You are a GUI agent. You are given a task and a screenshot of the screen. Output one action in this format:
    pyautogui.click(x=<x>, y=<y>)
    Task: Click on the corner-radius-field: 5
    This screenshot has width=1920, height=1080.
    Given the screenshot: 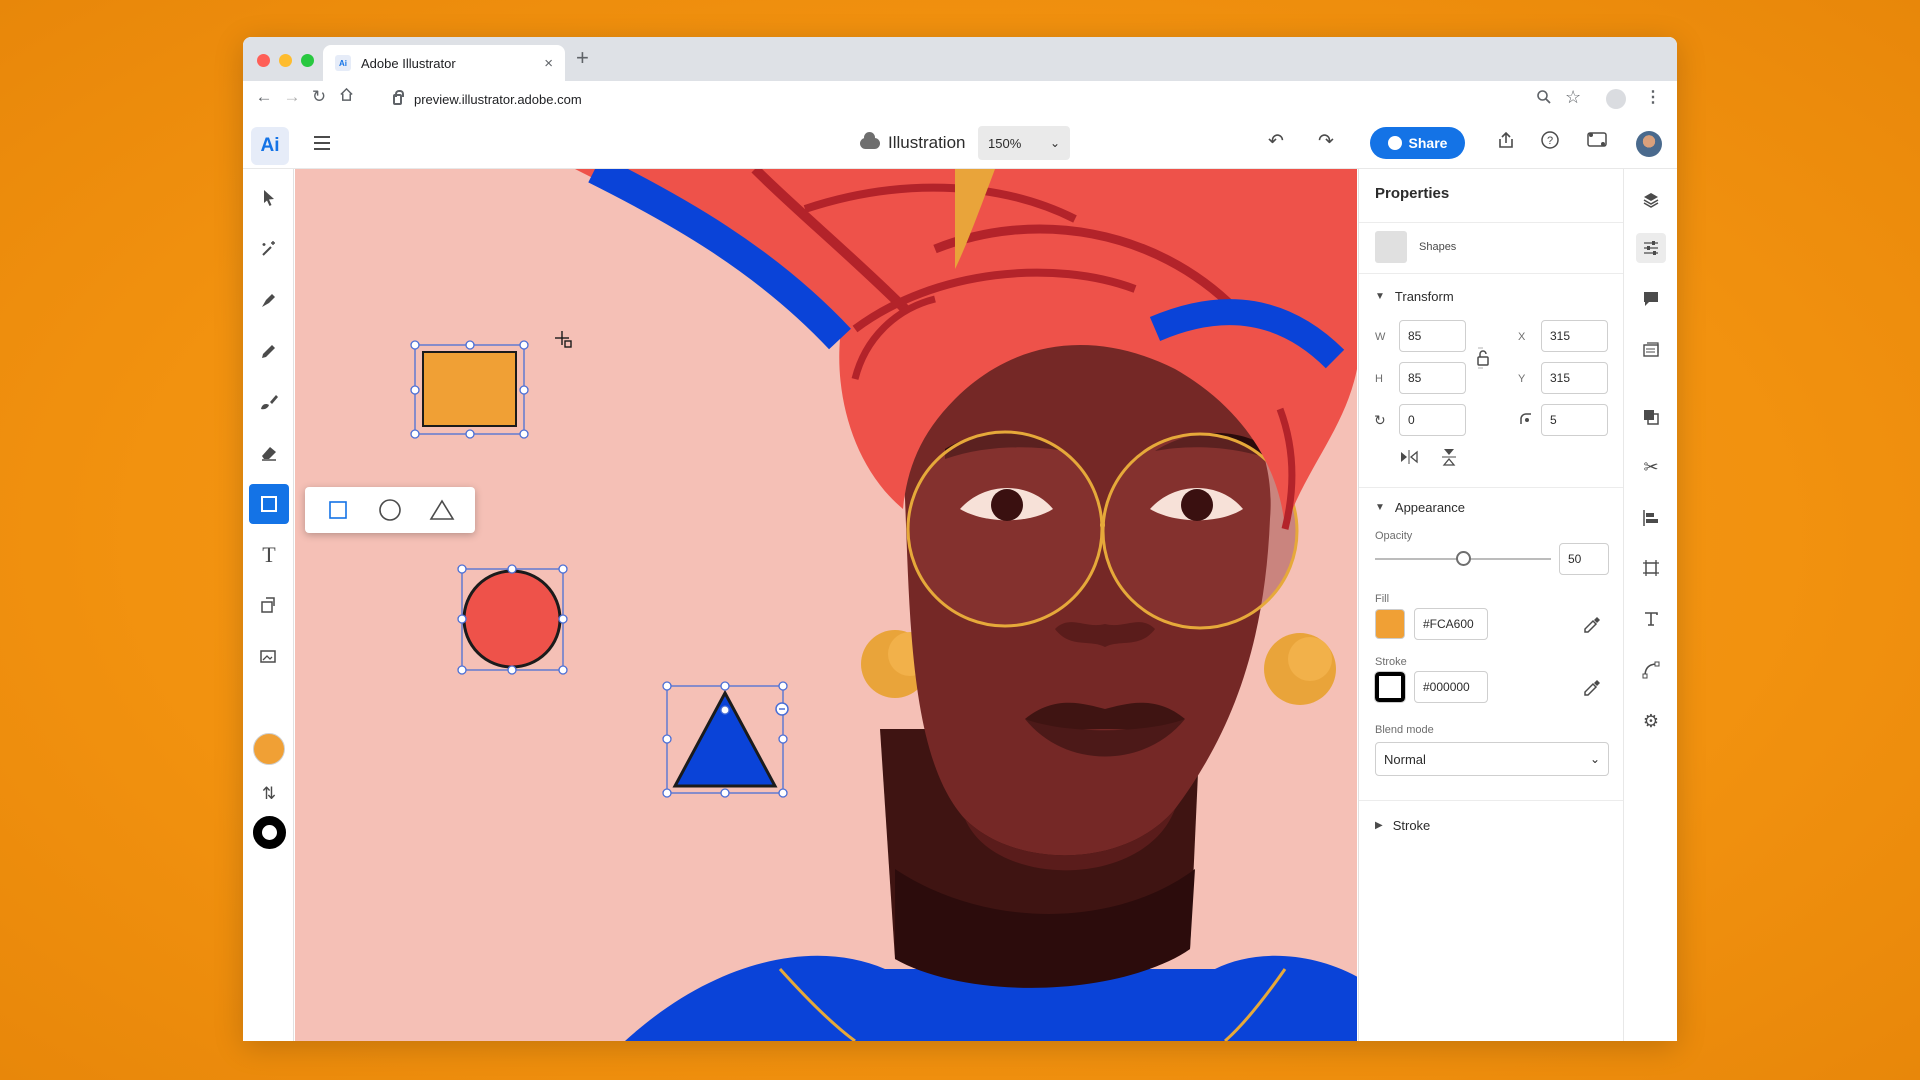 What is the action you would take?
    pyautogui.click(x=1574, y=420)
    